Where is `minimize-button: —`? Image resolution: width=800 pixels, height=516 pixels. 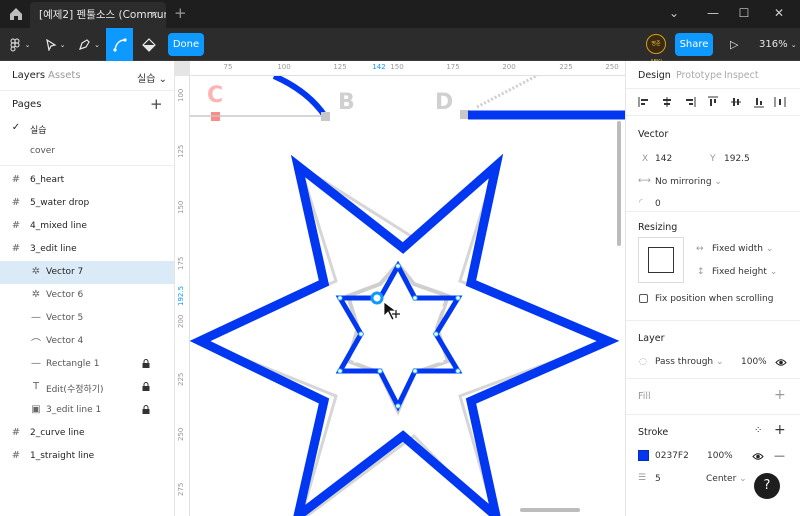
minimize-button: — is located at coordinates (713, 13).